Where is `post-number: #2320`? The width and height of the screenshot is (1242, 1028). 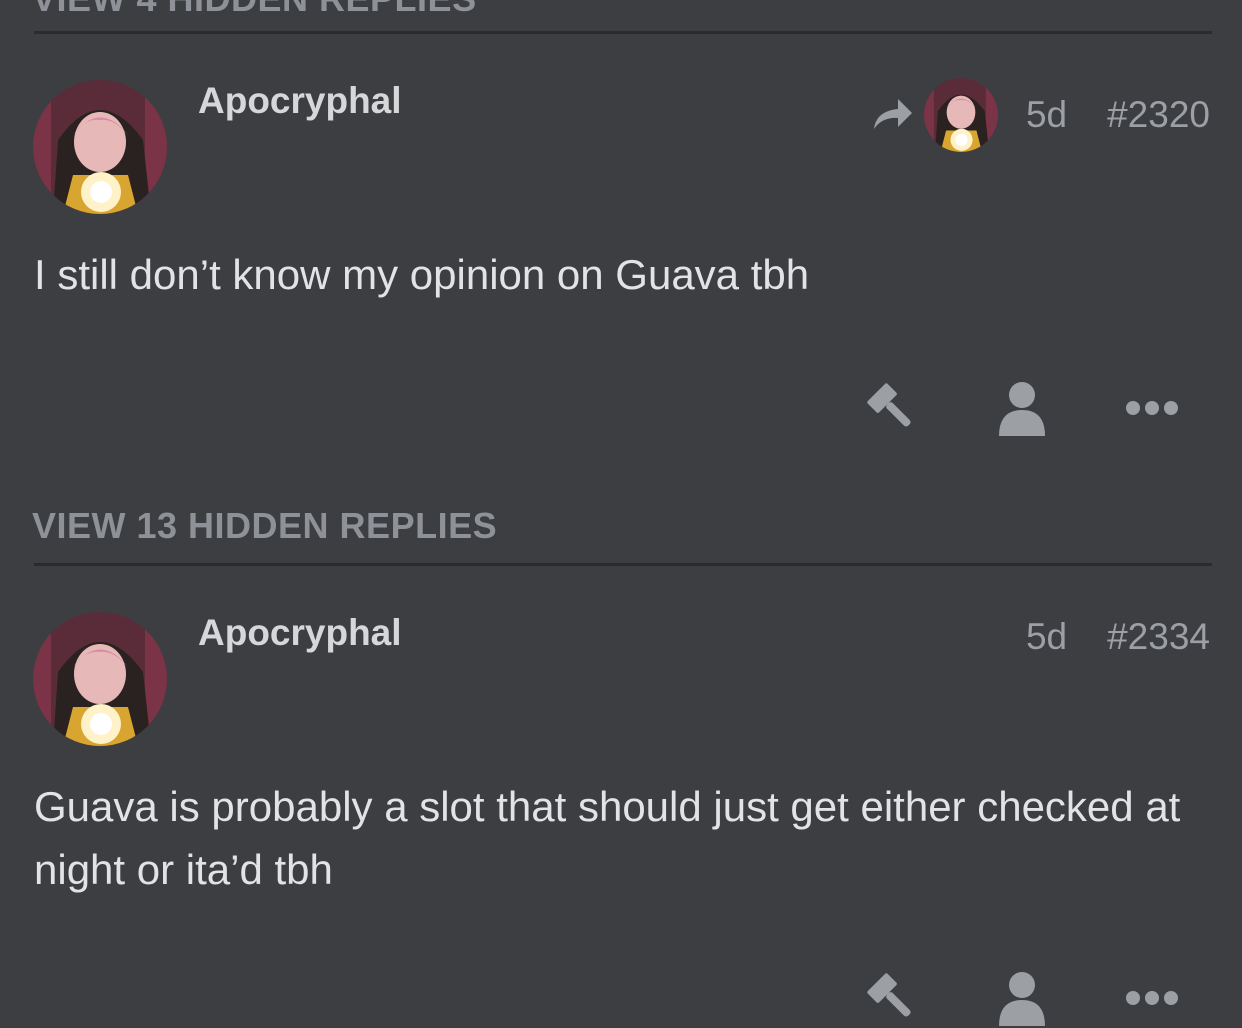 post-number: #2320 is located at coordinates (1158, 115).